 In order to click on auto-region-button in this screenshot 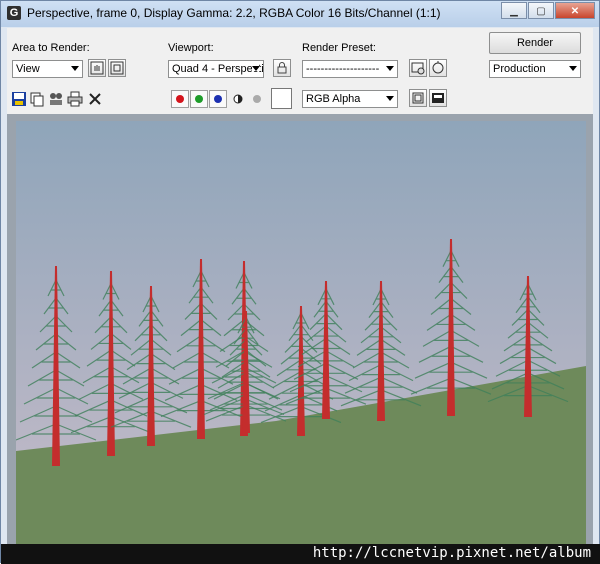, I will do `click(117, 68)`.